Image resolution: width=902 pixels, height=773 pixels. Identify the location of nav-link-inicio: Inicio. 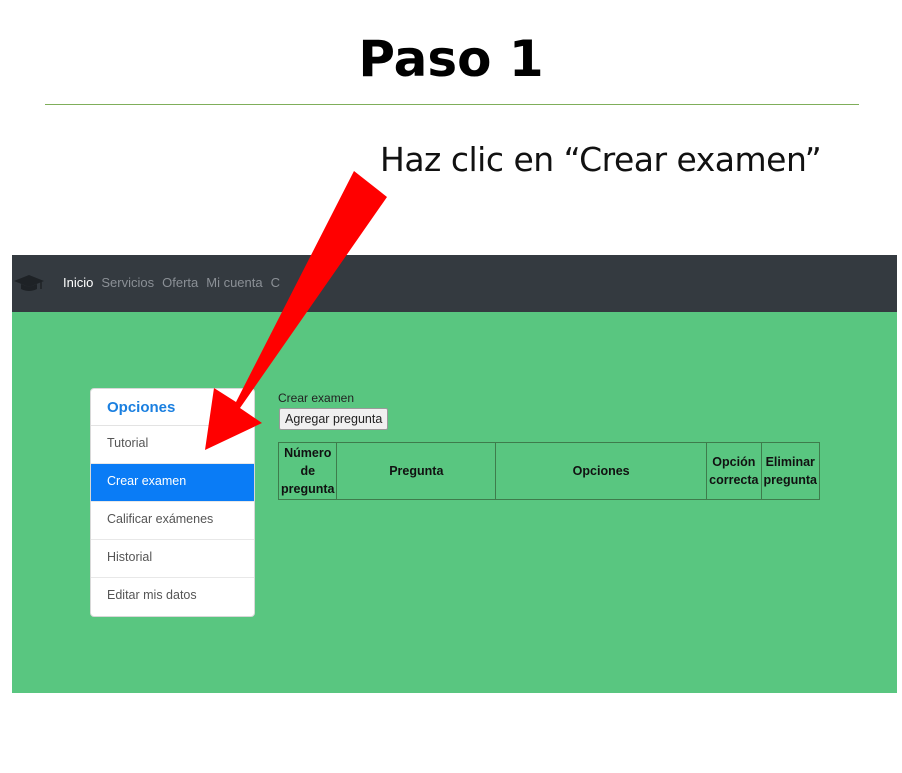
(78, 282).